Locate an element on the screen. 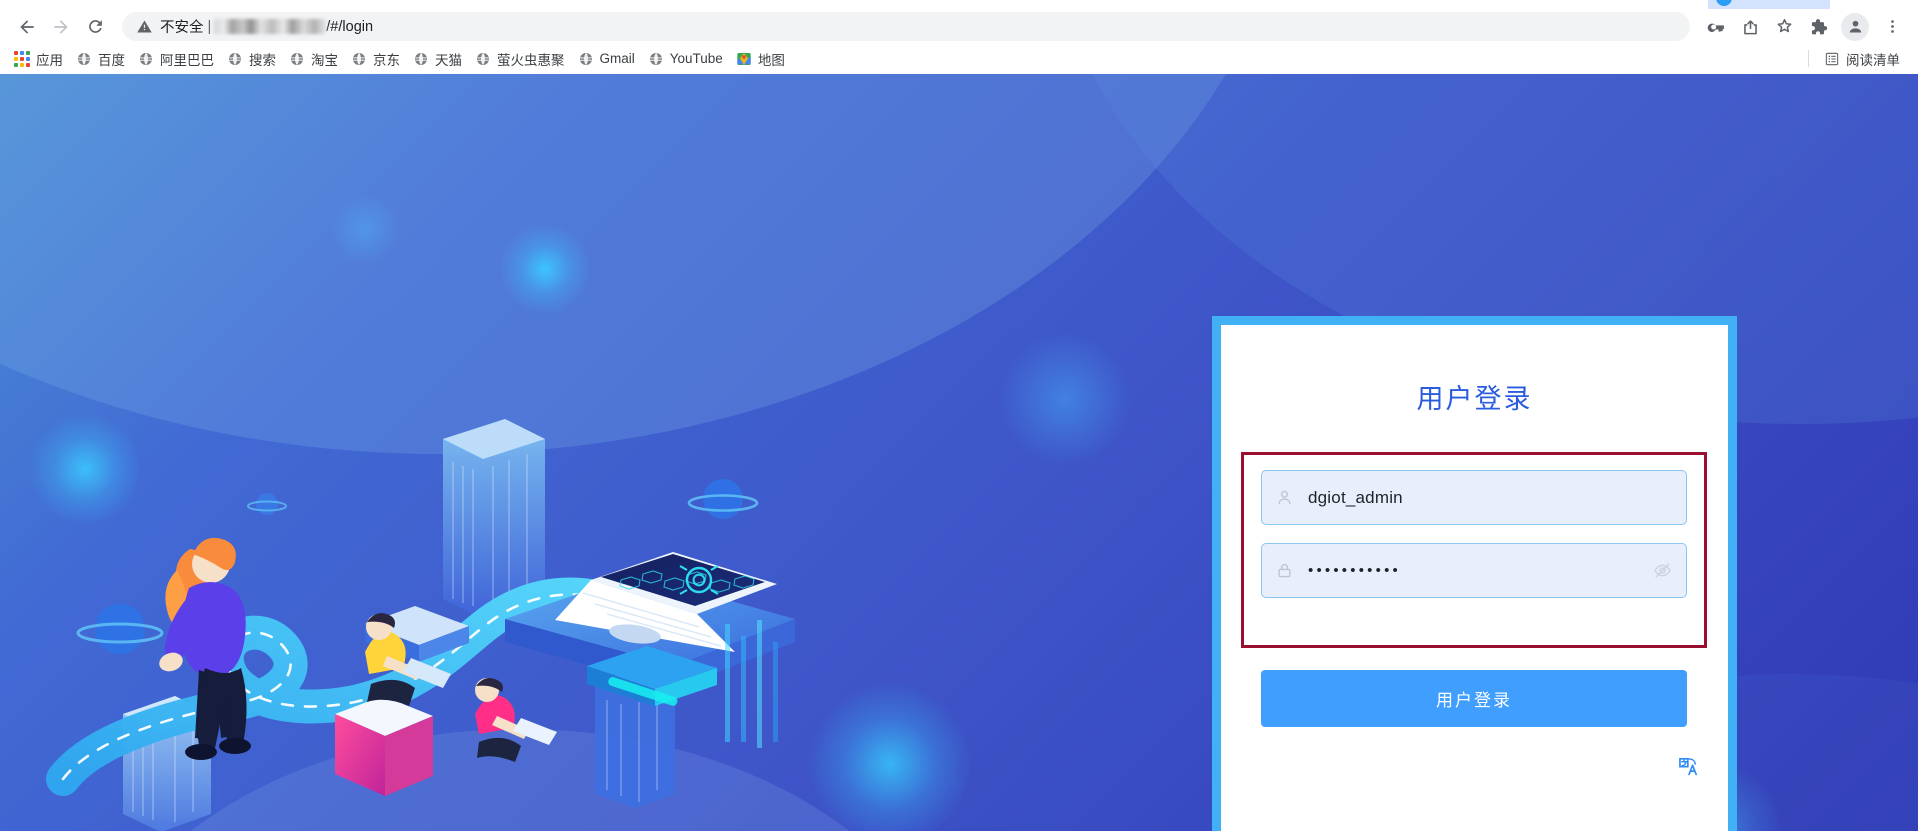 This screenshot has width=1918, height=832. star-icon is located at coordinates (1784, 26).